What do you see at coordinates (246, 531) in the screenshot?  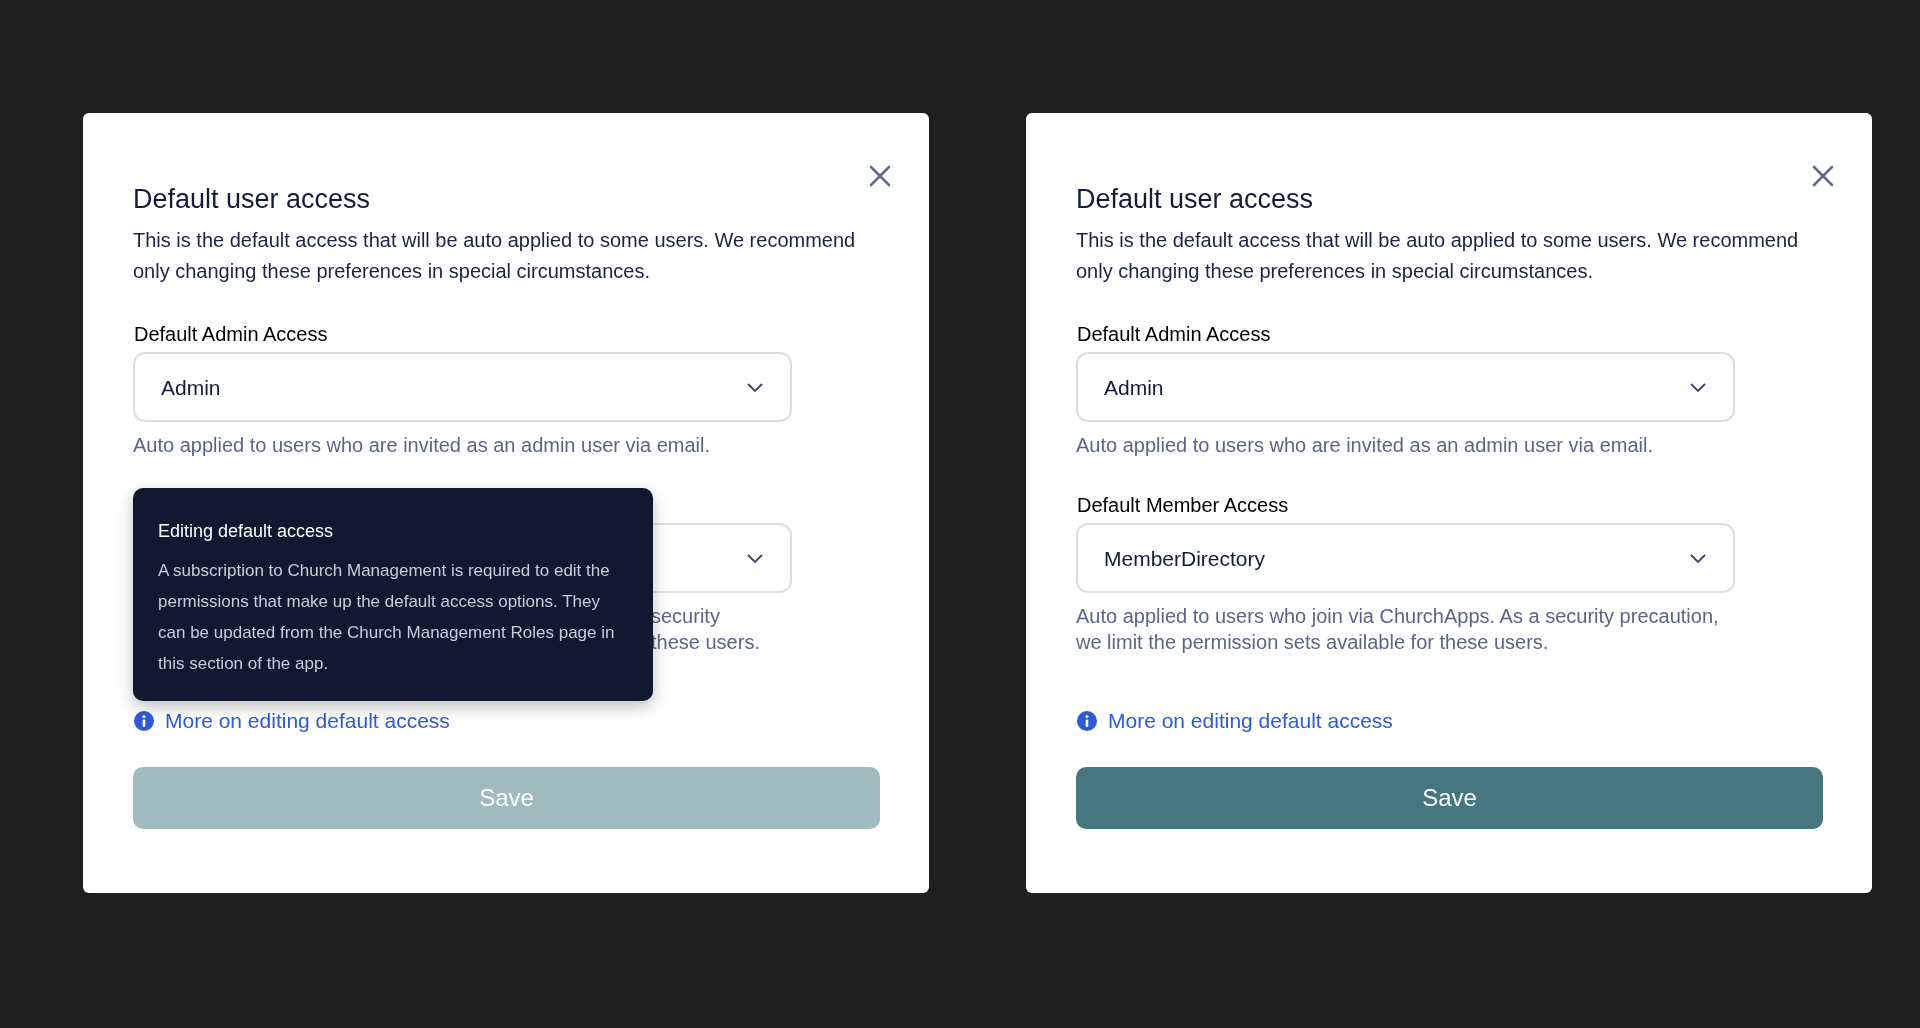 I see `tooltip-title: Editing default access` at bounding box center [246, 531].